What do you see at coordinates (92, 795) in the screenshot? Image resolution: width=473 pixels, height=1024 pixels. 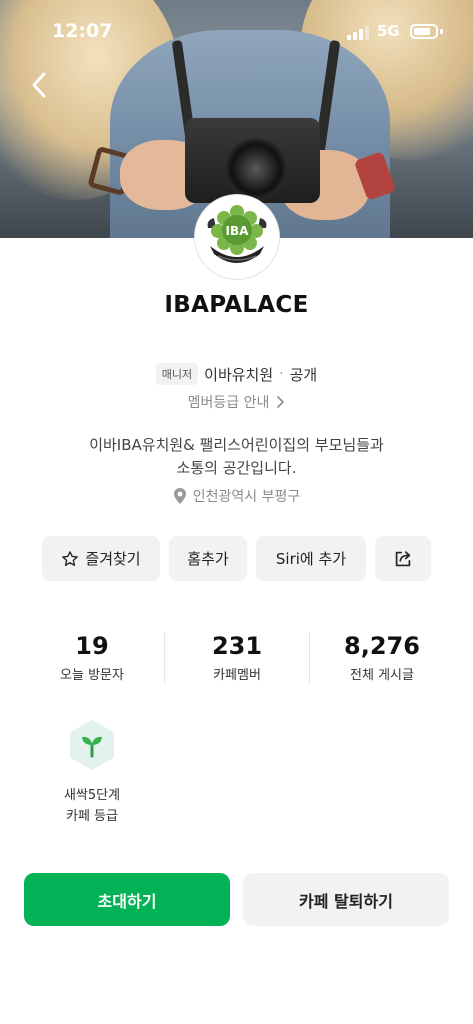 I see `level-name: 새싹5단계` at bounding box center [92, 795].